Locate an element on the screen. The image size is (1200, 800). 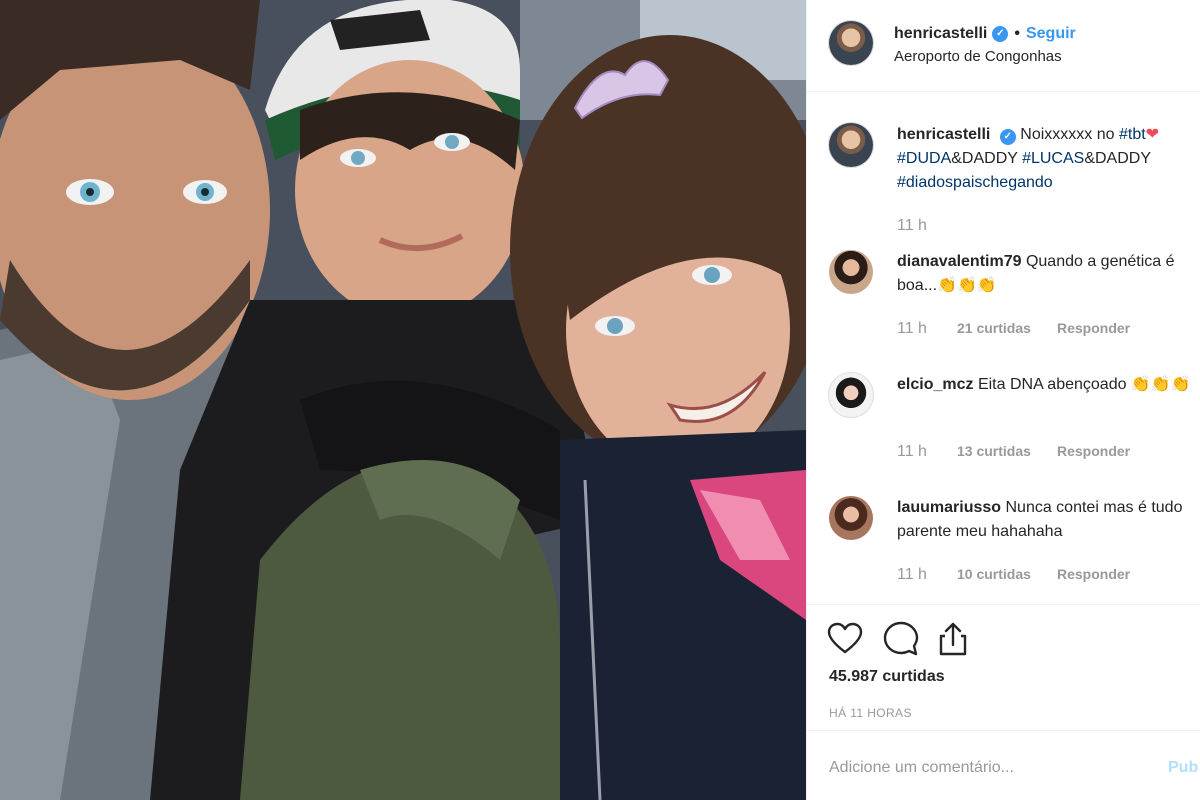
comment-username: elcio_mcz is located at coordinates (935, 384).